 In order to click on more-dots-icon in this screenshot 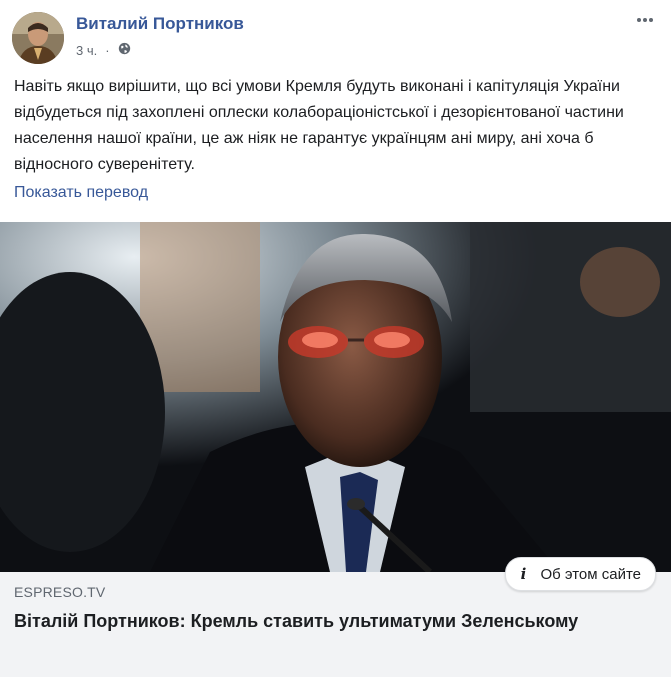, I will do `click(645, 22)`.